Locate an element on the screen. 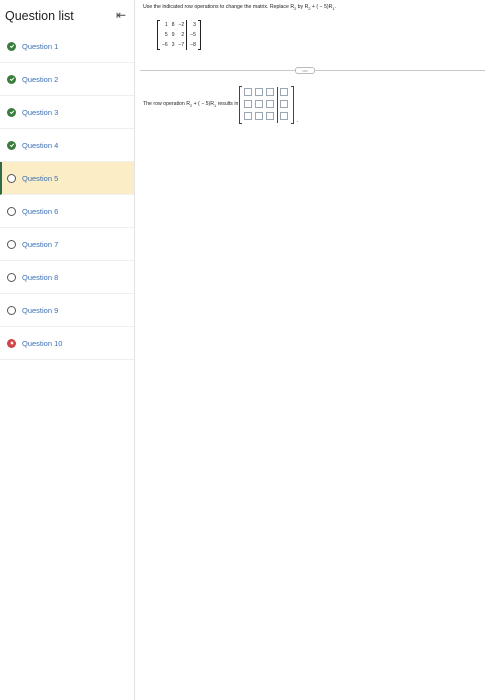 The image size is (490, 700). question-item-1: Question 1 is located at coordinates (67, 46).